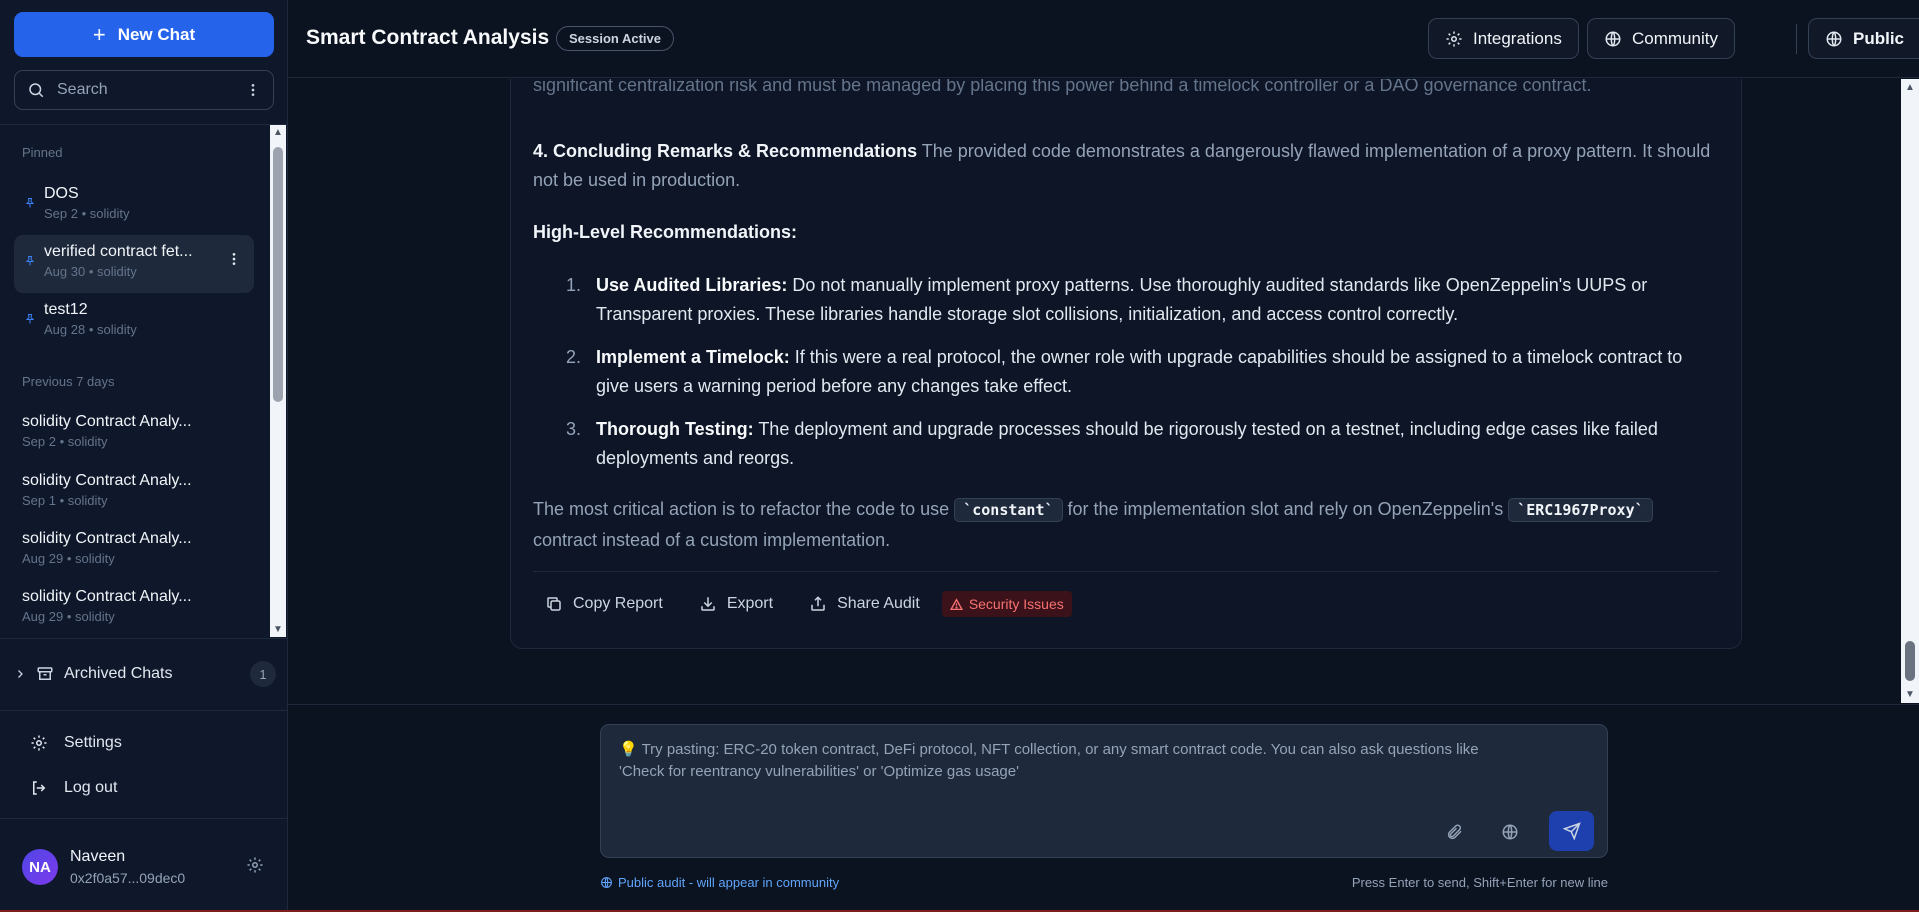  What do you see at coordinates (66, 309) in the screenshot?
I see `chat-title: test12` at bounding box center [66, 309].